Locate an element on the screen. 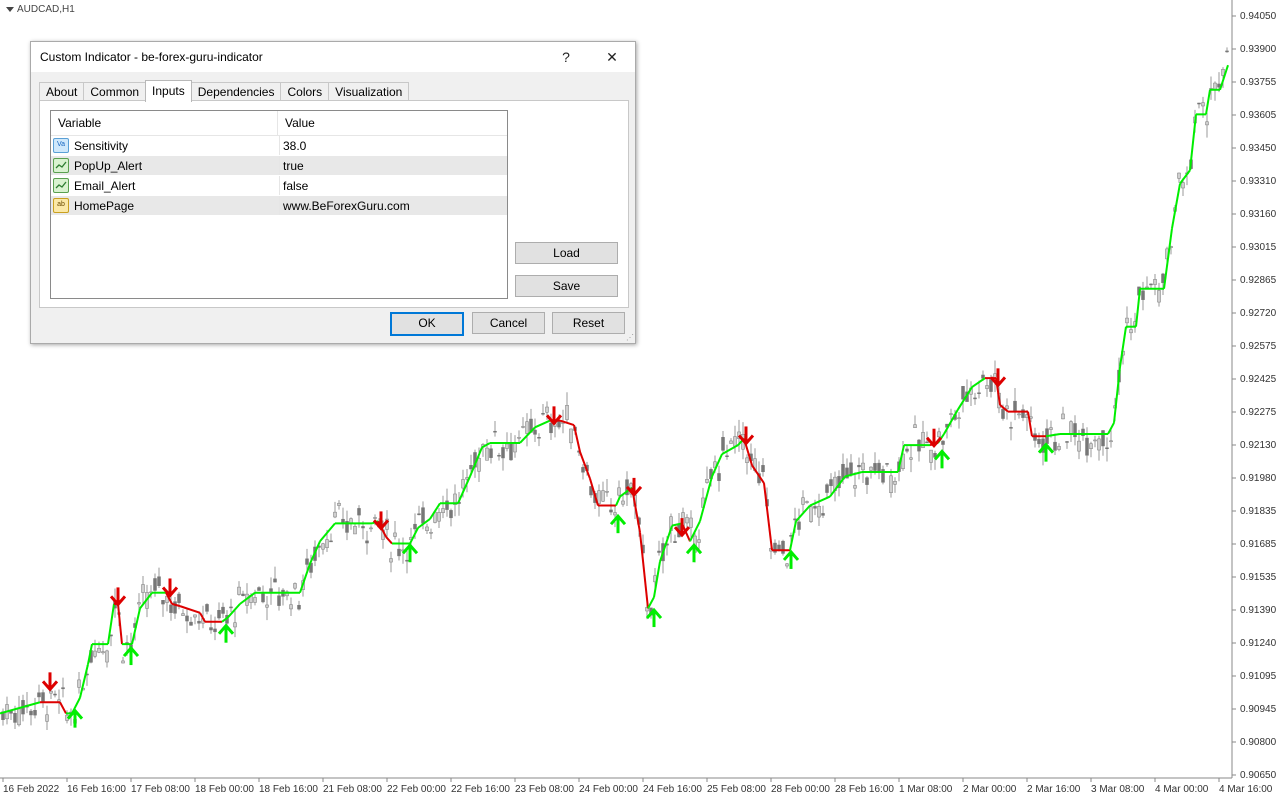 This screenshot has height=800, width=1280. table-row: Email_Alert false is located at coordinates (279, 186).